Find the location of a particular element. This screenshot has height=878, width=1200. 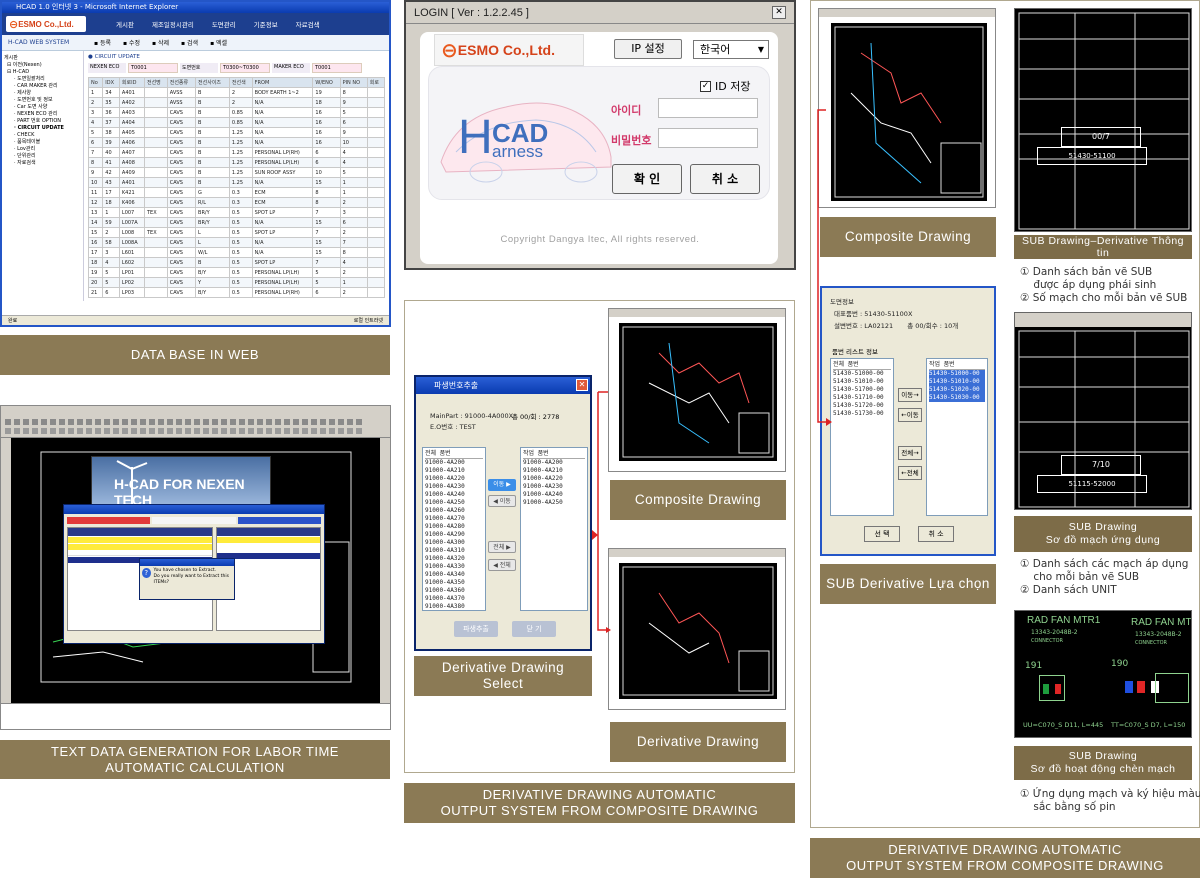

column-header: PIN NO is located at coordinates (353, 82).